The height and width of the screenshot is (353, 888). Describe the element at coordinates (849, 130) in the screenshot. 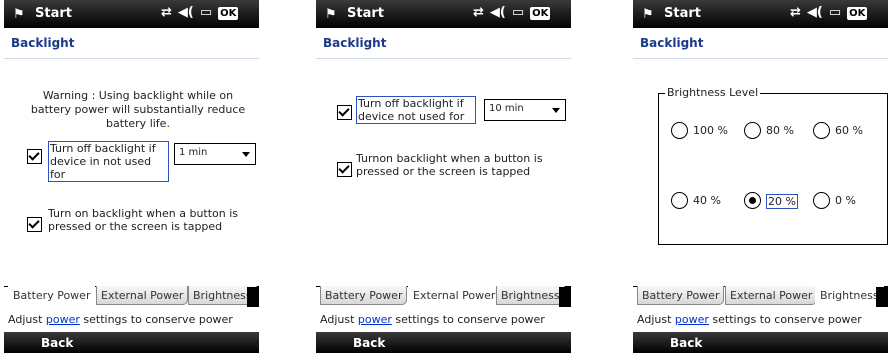

I see `radio-label: 60 %` at that location.